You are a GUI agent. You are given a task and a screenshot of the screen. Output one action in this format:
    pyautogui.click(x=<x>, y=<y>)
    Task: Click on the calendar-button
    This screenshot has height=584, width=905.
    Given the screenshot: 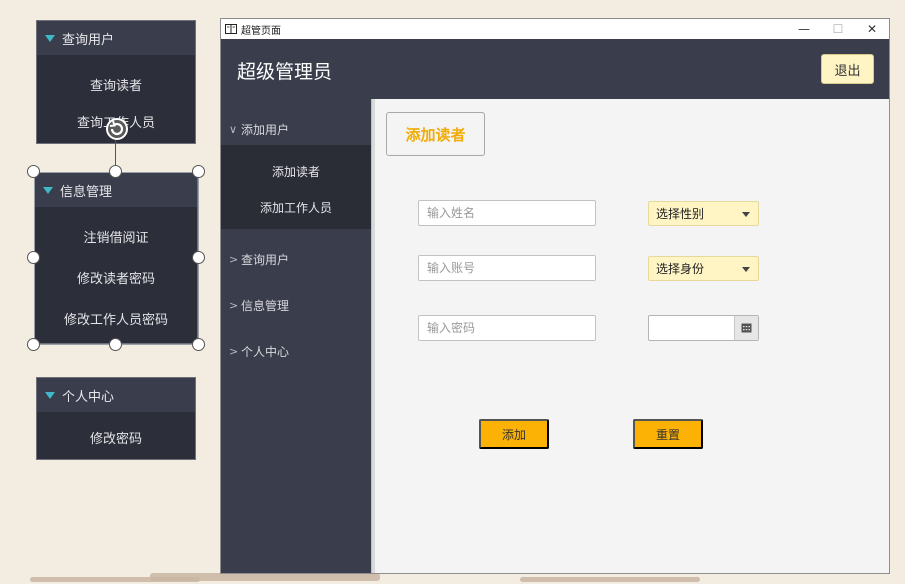 What is the action you would take?
    pyautogui.click(x=746, y=328)
    